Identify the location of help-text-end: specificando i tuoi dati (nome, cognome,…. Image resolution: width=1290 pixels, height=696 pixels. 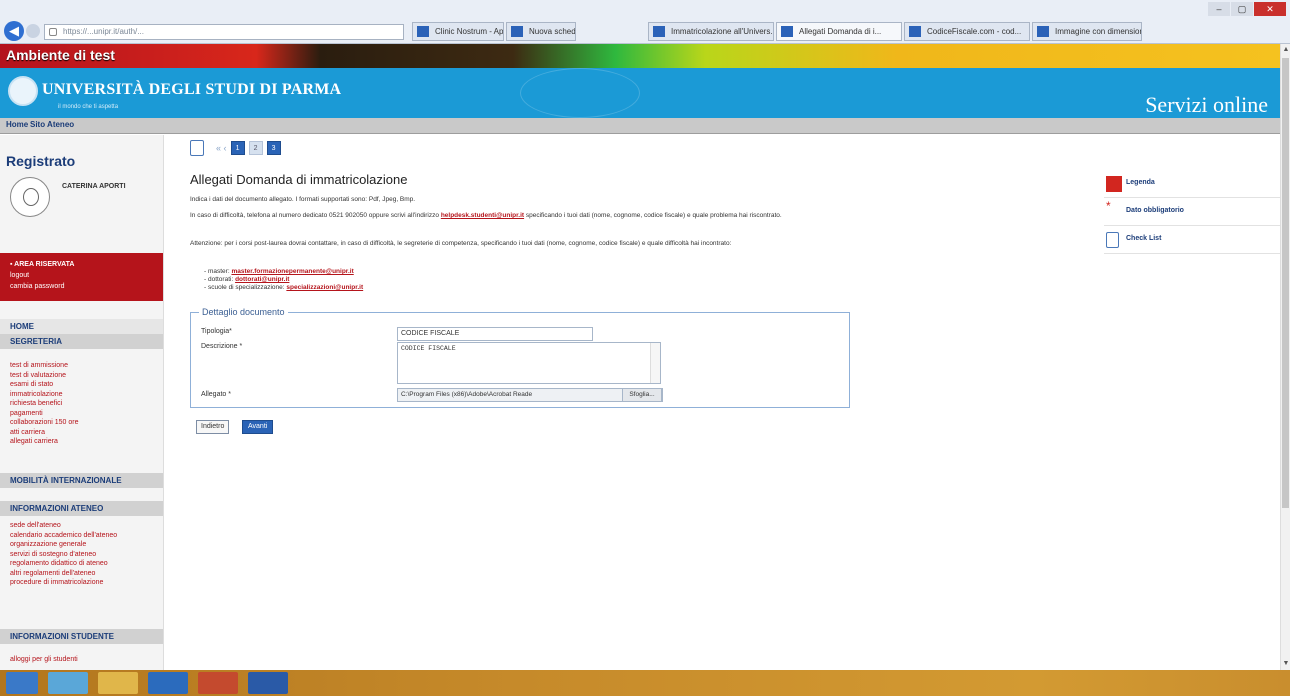
(653, 215).